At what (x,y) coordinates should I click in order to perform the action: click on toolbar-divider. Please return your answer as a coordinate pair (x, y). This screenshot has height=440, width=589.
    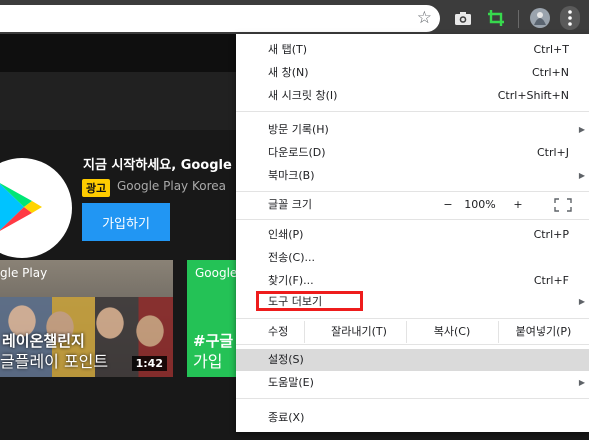
    Looking at the image, I should click on (518, 19).